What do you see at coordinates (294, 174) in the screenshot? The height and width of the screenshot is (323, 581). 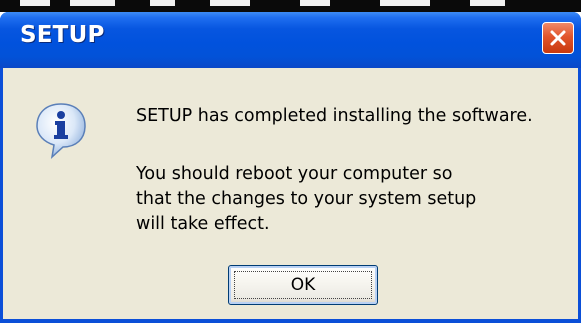 I see `message-line-2: You should reboot your computer so` at bounding box center [294, 174].